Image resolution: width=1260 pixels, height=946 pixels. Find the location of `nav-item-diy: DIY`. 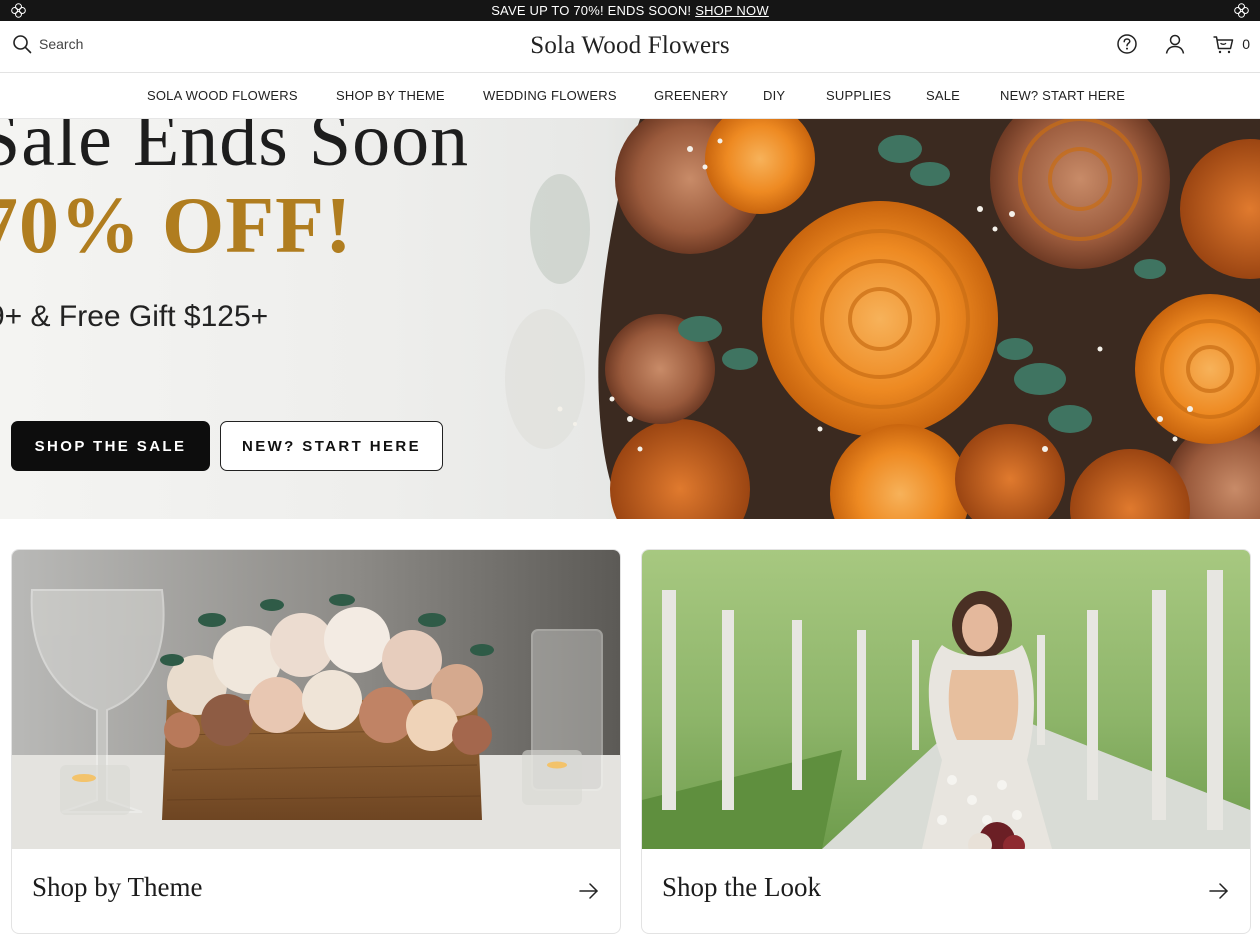

nav-item-diy: DIY is located at coordinates (774, 95).